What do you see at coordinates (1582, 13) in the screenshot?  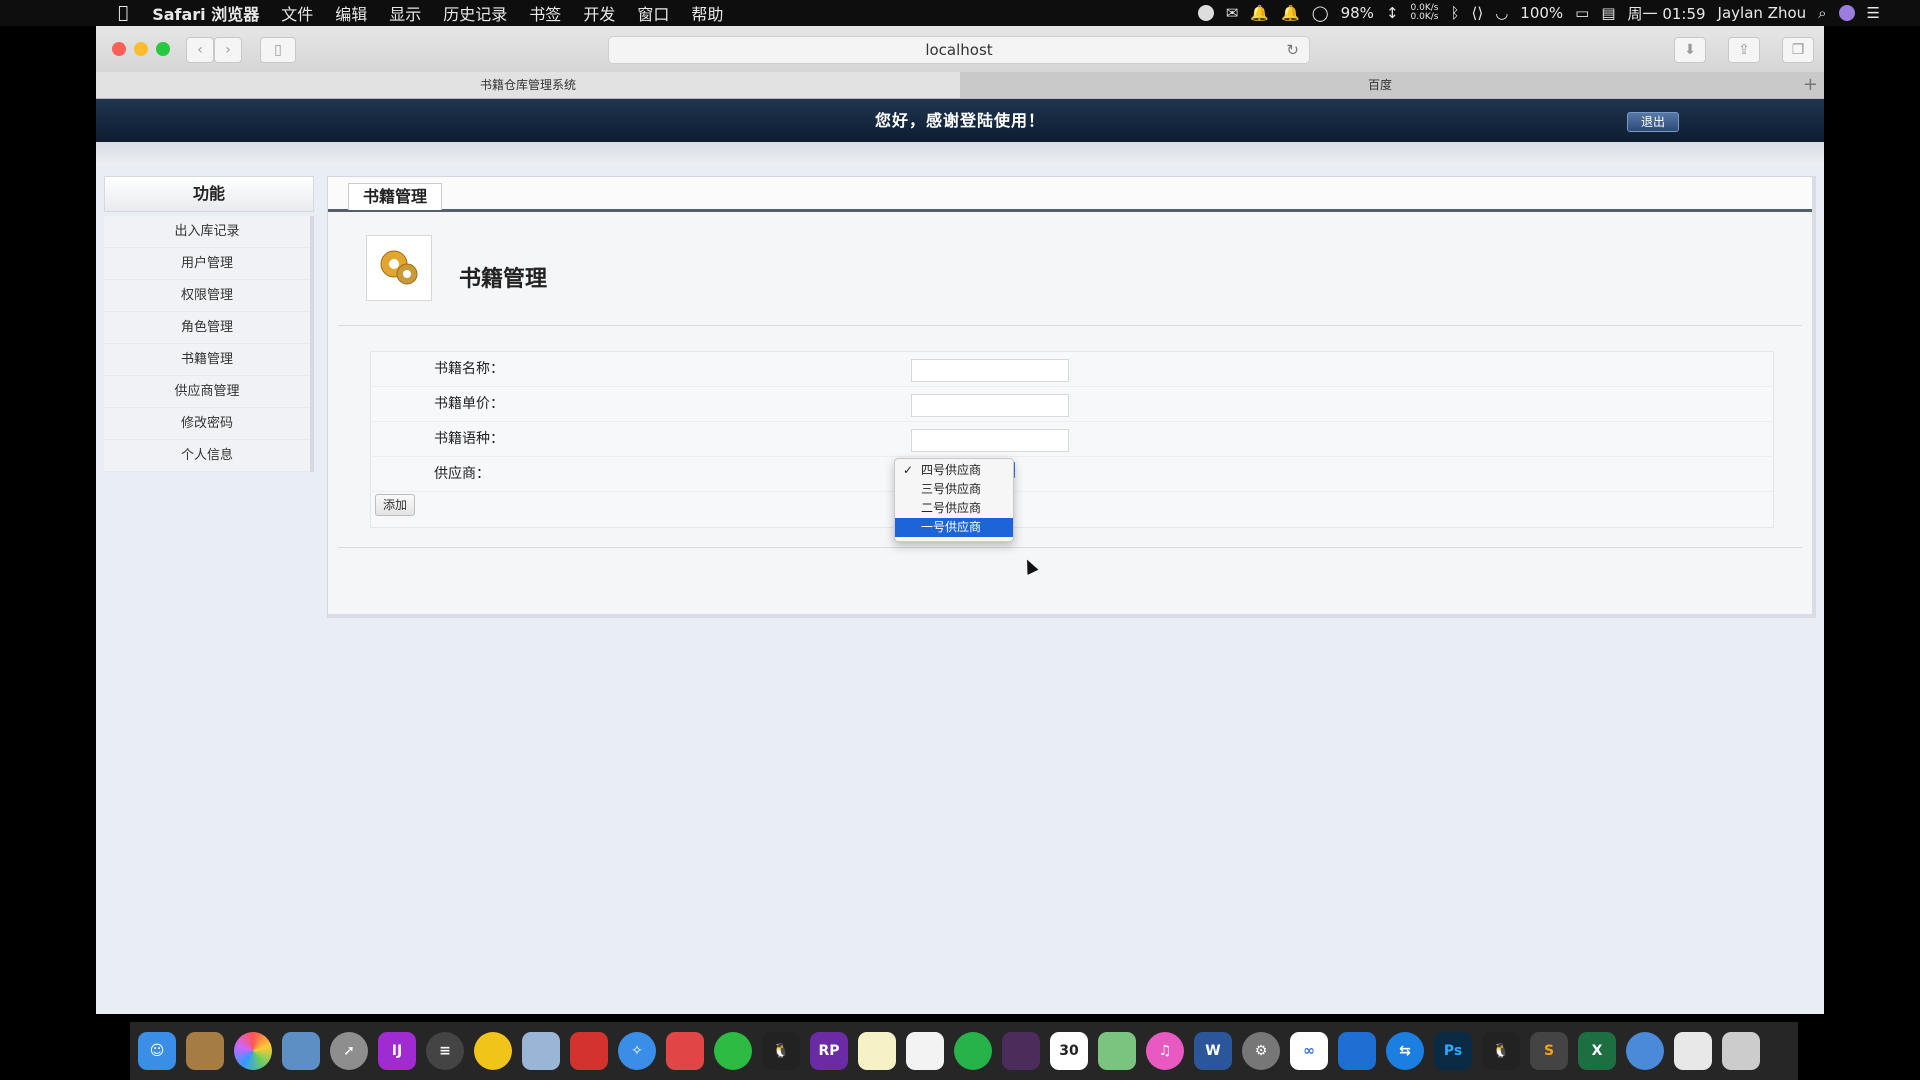 I see `battery-icon: ▭` at bounding box center [1582, 13].